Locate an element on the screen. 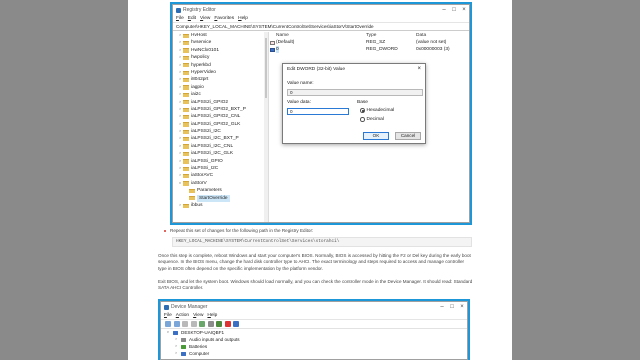 This screenshot has height=360, width=640. decimal-radio: Decimal is located at coordinates (372, 119).